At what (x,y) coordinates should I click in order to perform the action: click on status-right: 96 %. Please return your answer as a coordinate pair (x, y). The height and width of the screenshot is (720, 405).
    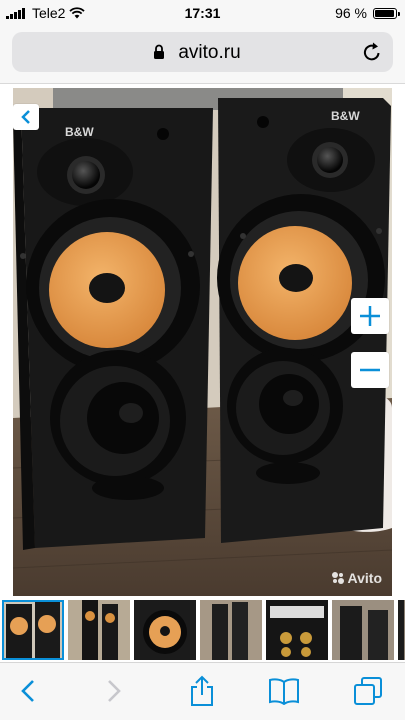
    Looking at the image, I should click on (367, 13).